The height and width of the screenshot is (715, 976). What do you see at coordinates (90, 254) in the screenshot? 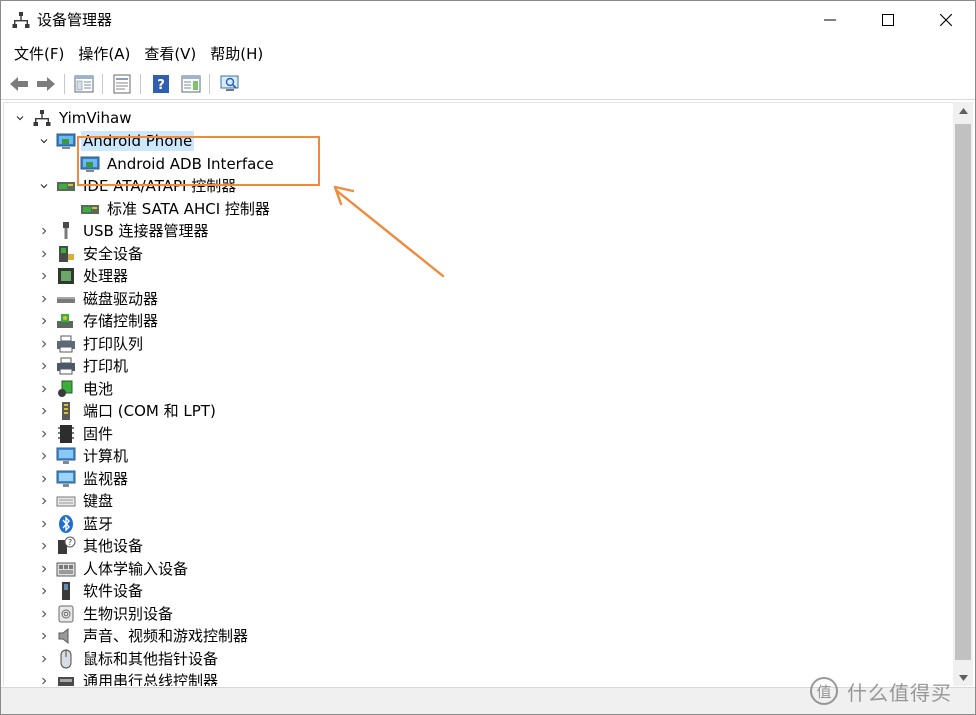
I see `tree-item-security-device: 安全设备` at bounding box center [90, 254].